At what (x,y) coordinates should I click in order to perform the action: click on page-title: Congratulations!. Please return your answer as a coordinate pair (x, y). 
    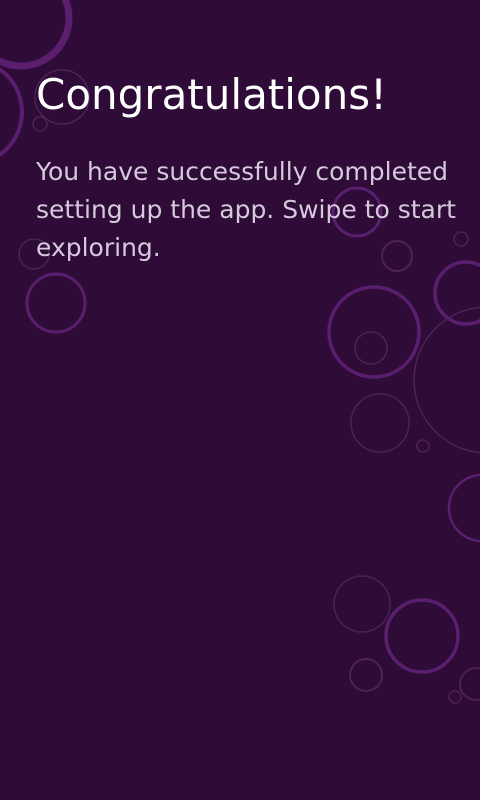
    Looking at the image, I should click on (211, 94).